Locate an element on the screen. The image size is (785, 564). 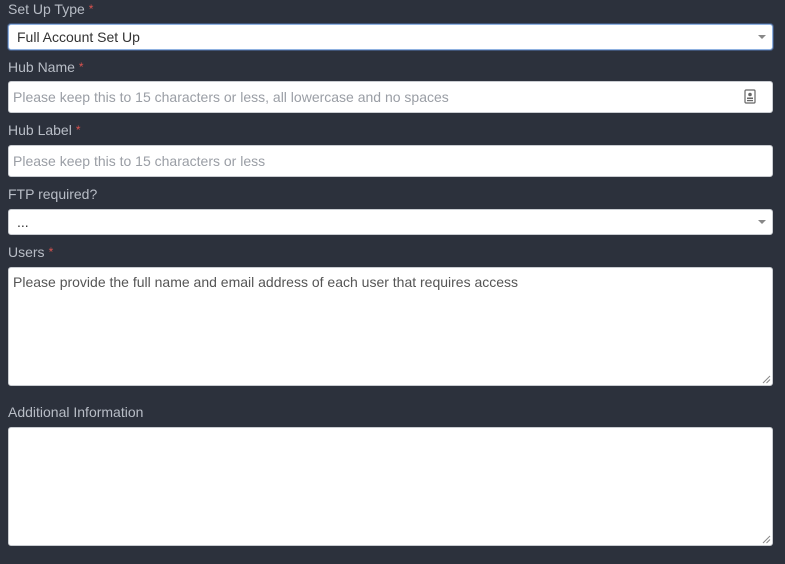
setup-type-select: Full Account Set Up is located at coordinates (390, 37).